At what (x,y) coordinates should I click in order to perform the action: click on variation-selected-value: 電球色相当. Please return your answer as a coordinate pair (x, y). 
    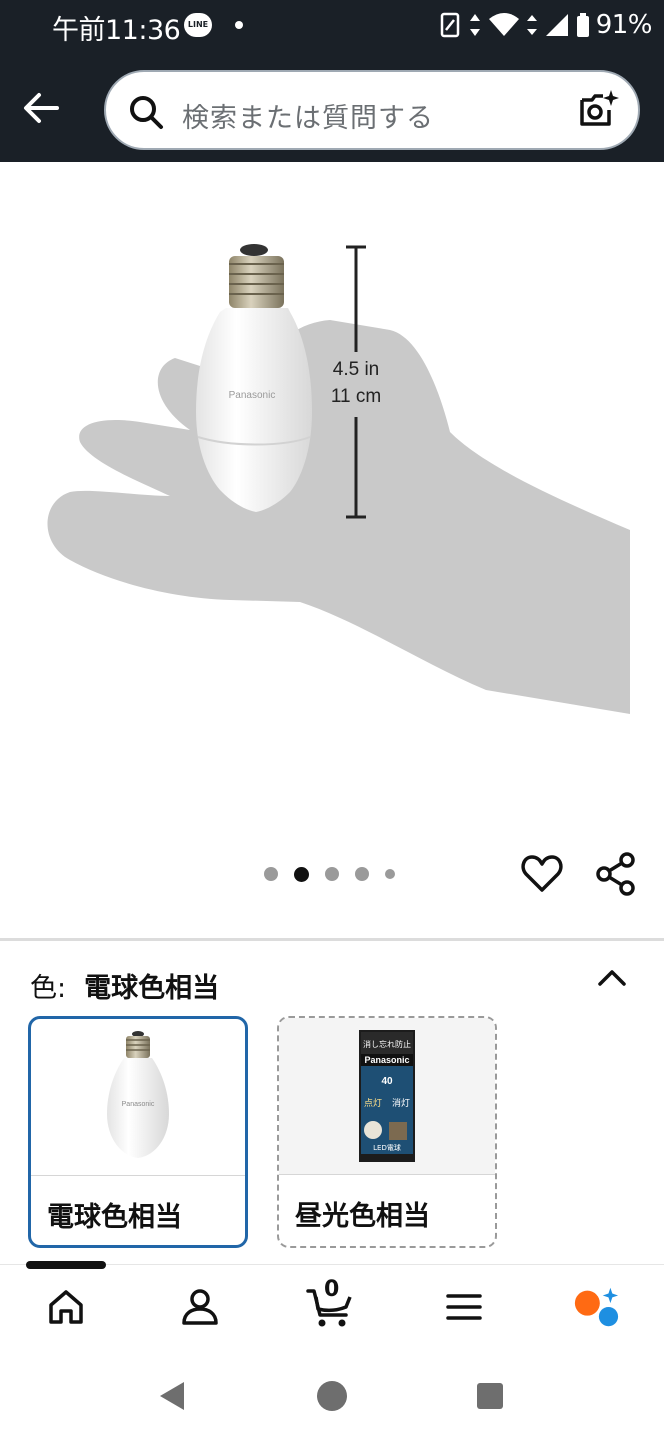
    Looking at the image, I should click on (152, 988).